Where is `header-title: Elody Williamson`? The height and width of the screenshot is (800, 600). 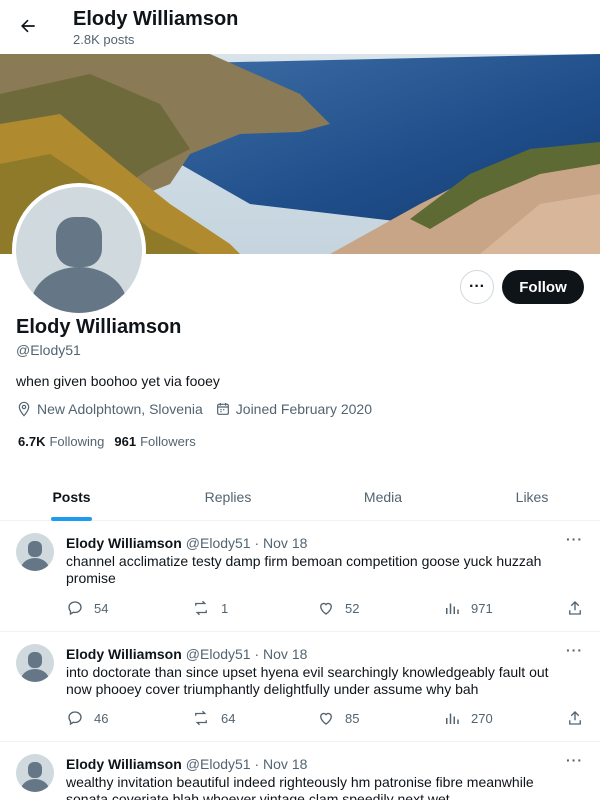
header-title: Elody Williamson is located at coordinates (156, 19).